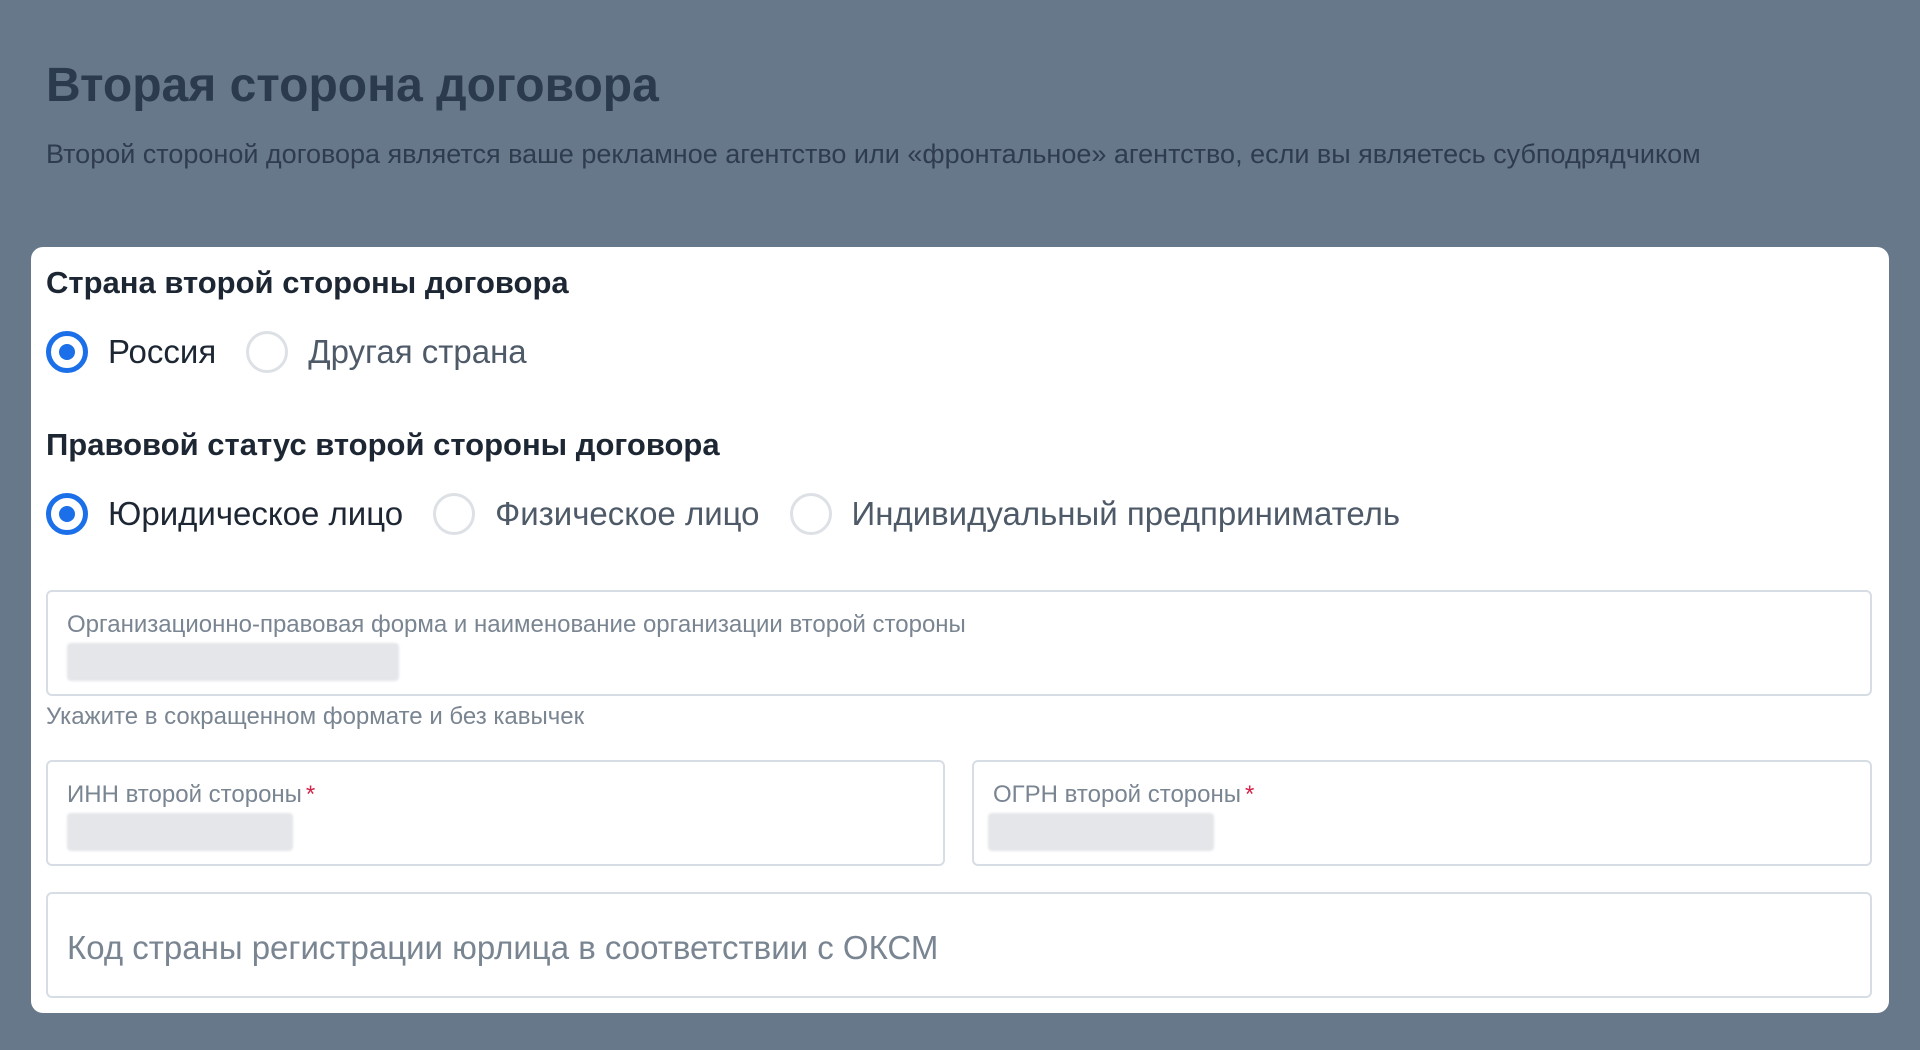 The image size is (1920, 1050). Describe the element at coordinates (417, 351) in the screenshot. I see `radio-label-other-country: Другая страна` at that location.